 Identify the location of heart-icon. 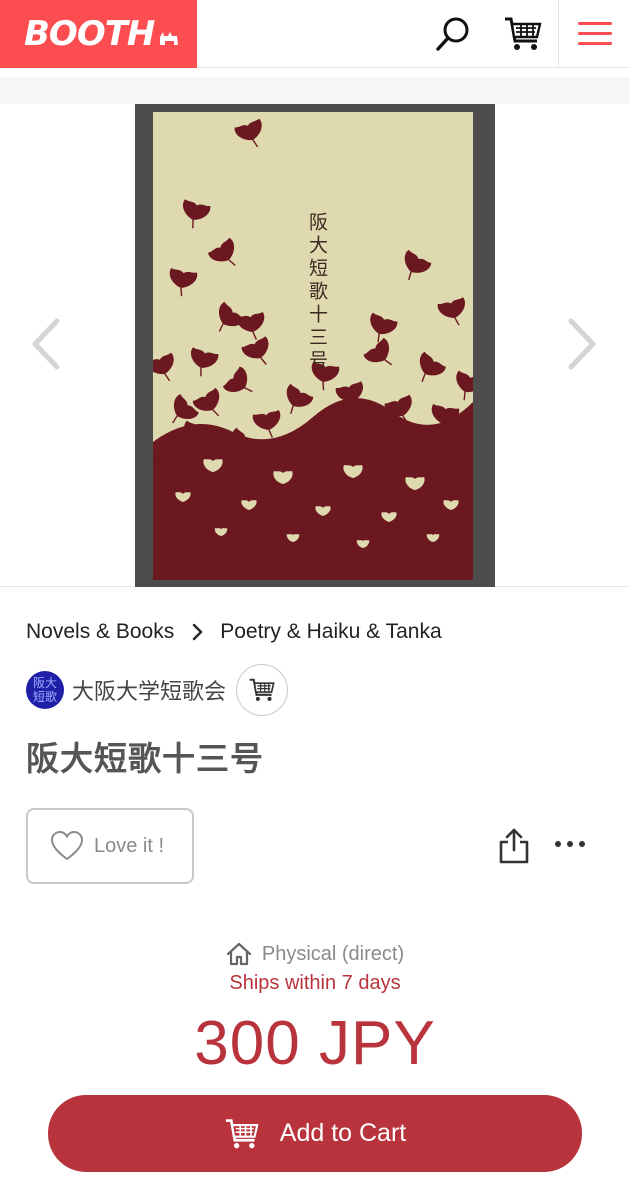
(67, 846).